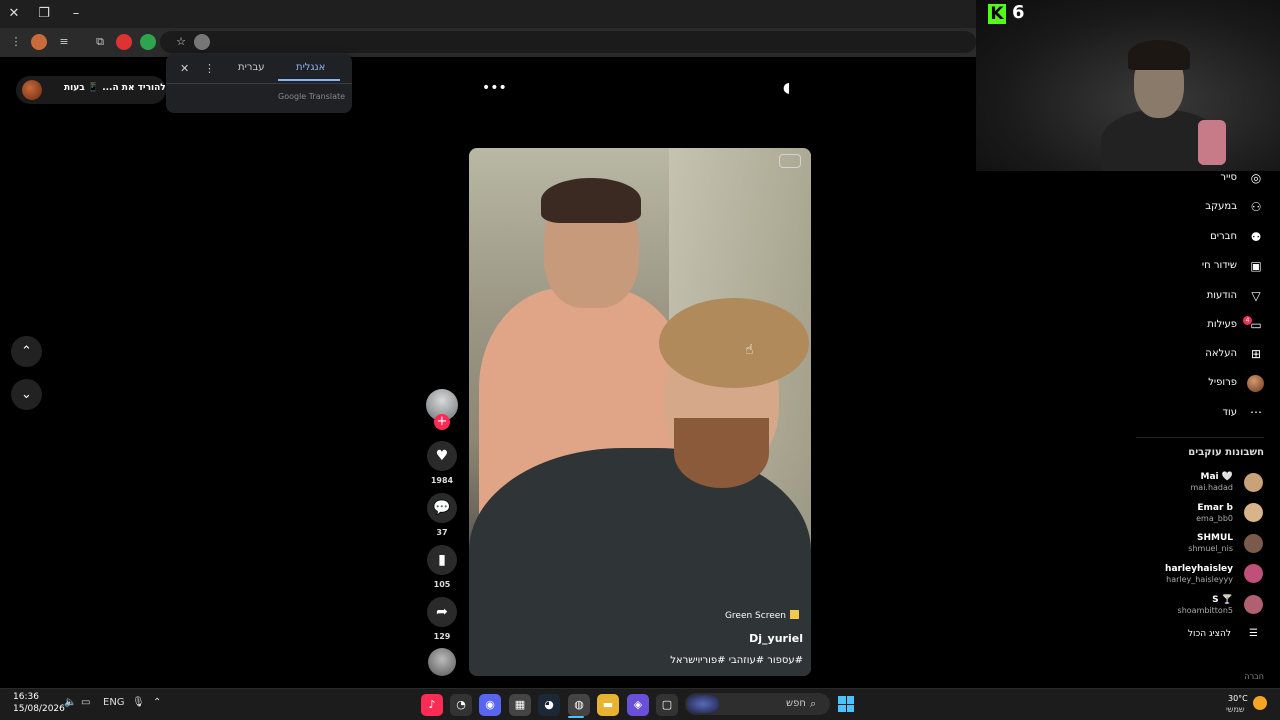 Image resolution: width=1280 pixels, height=720 pixels. Describe the element at coordinates (1199, 579) in the screenshot. I see `account-handle: harley_haisleyyy` at that location.